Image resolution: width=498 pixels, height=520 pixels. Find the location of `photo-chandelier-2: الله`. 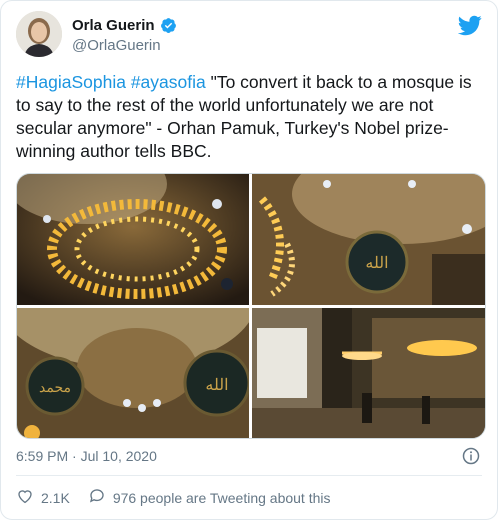

photo-chandelier-2: الله is located at coordinates (368, 239).